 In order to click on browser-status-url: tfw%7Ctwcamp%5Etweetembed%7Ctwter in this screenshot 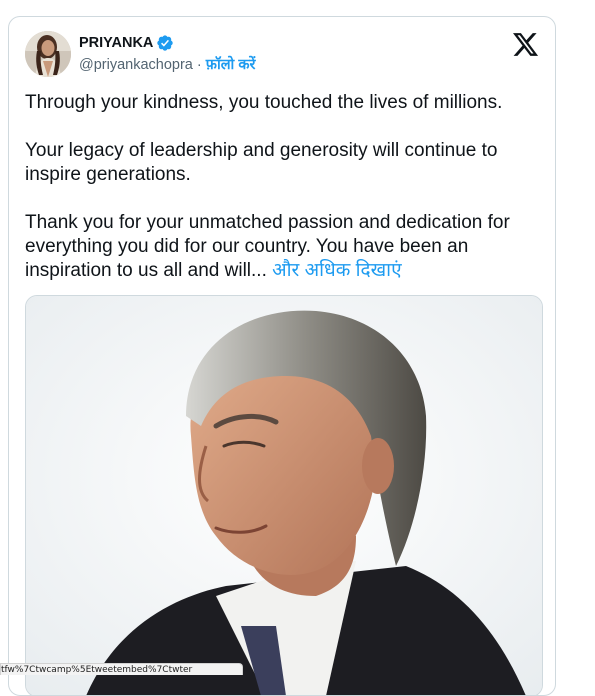, I will do `click(121, 669)`.